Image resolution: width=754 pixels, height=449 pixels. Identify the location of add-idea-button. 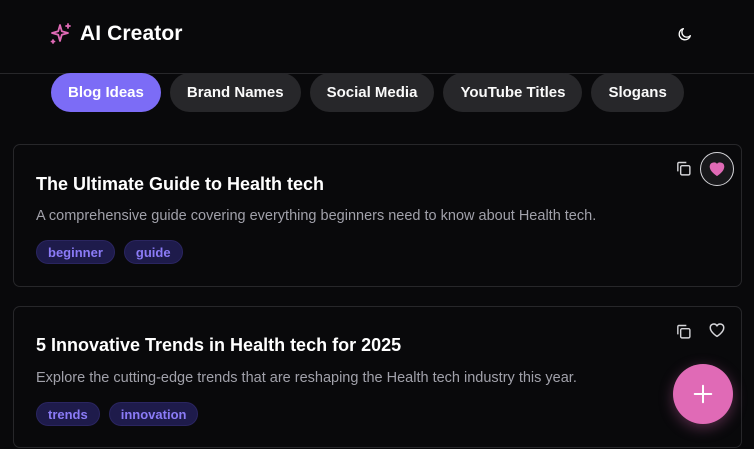
(703, 394).